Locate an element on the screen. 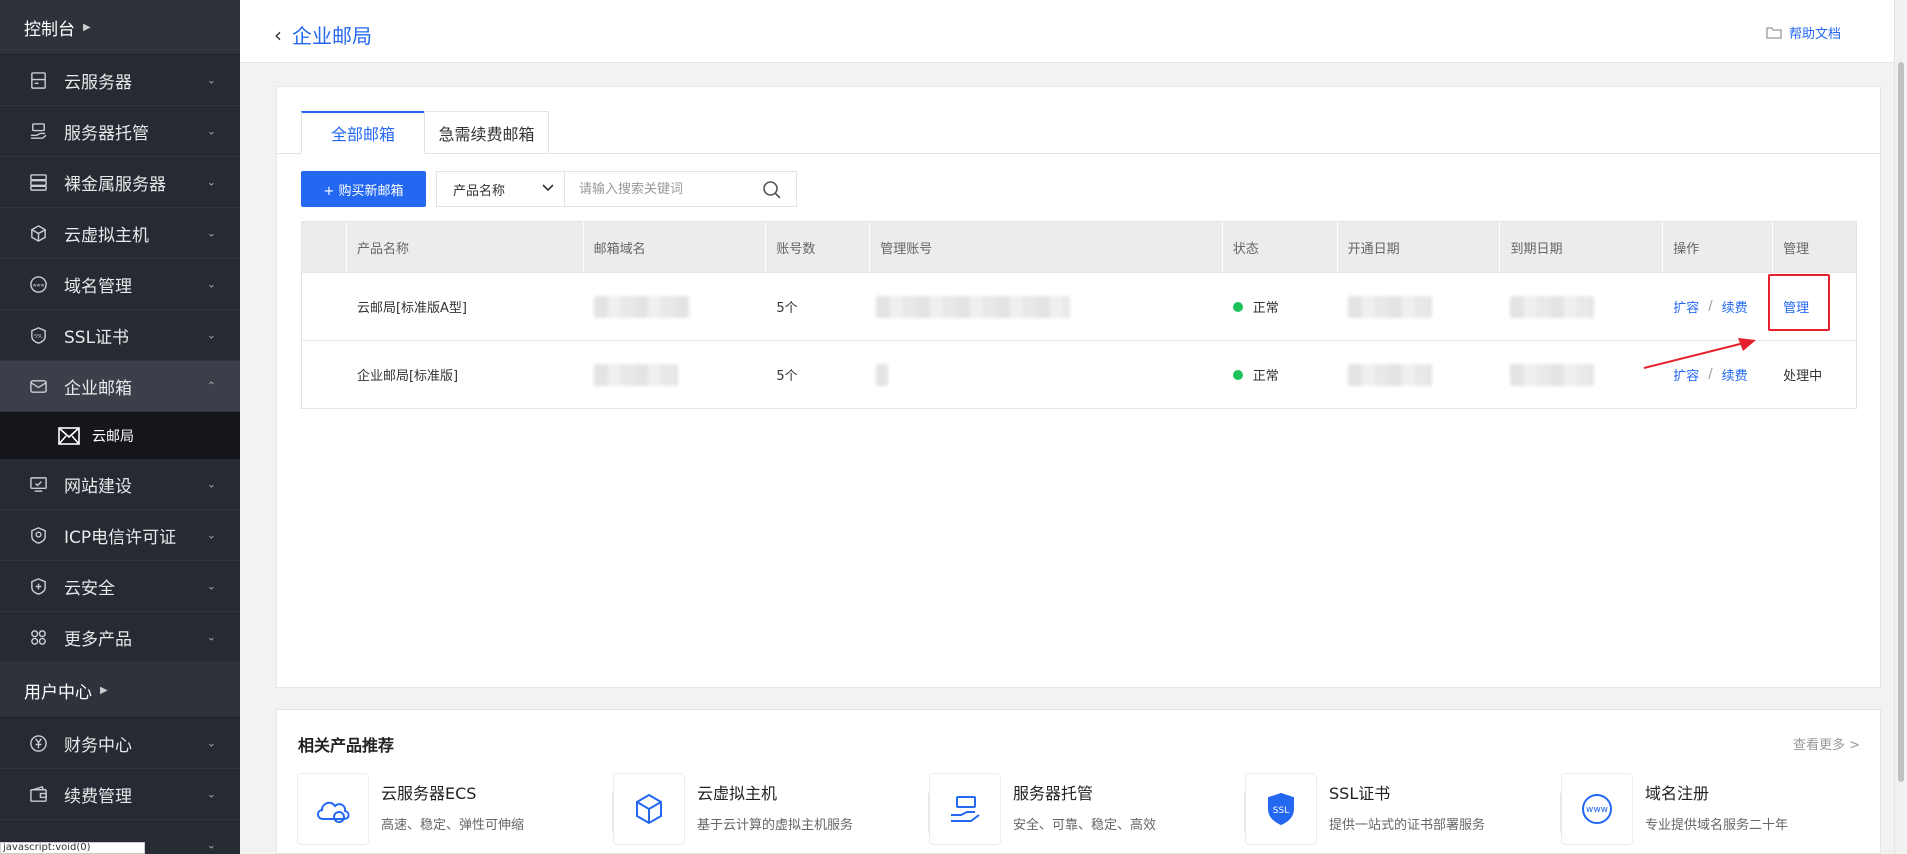 The image size is (1907, 854). sidebar-item-server-hosting: 服务器托管 ⌄ is located at coordinates (120, 131).